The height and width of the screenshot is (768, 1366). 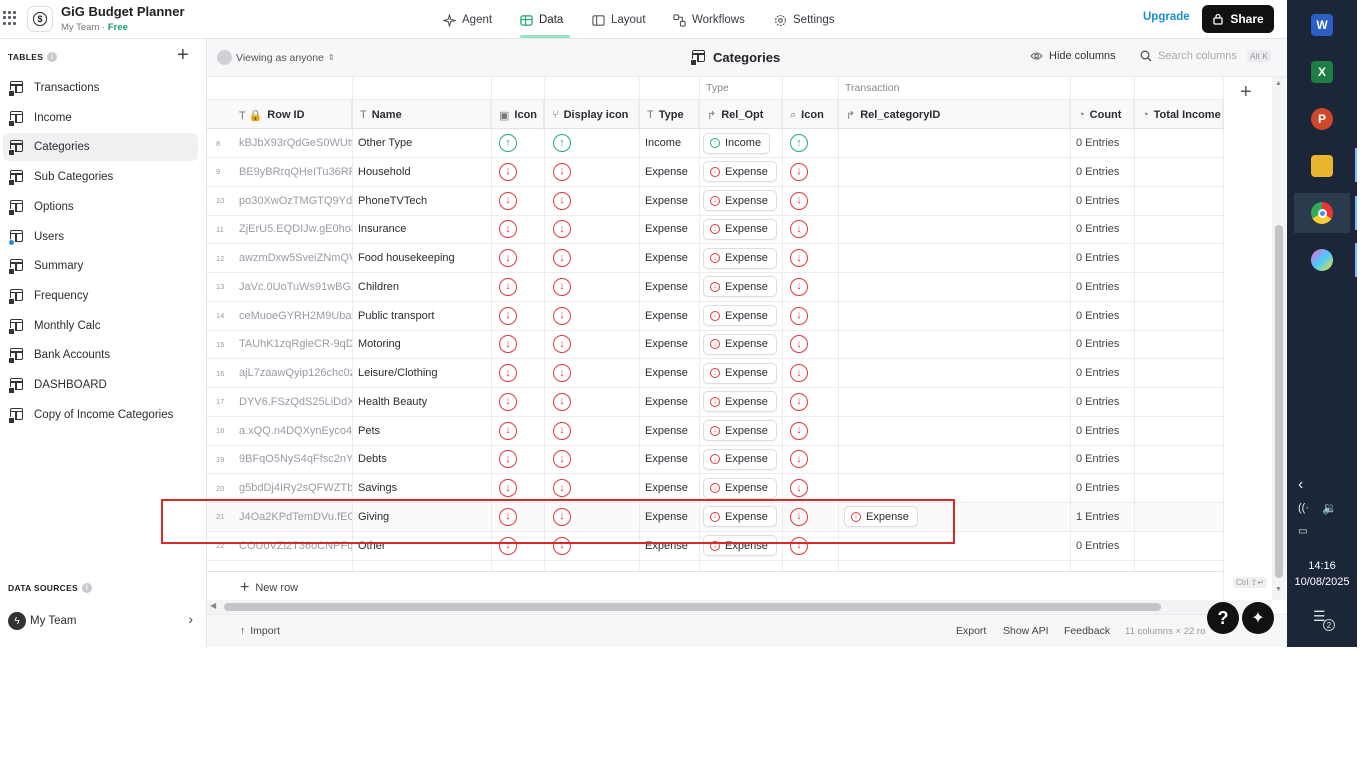 What do you see at coordinates (276, 57) in the screenshot?
I see `viewing-as-selector: Viewing as anyone ⇕` at bounding box center [276, 57].